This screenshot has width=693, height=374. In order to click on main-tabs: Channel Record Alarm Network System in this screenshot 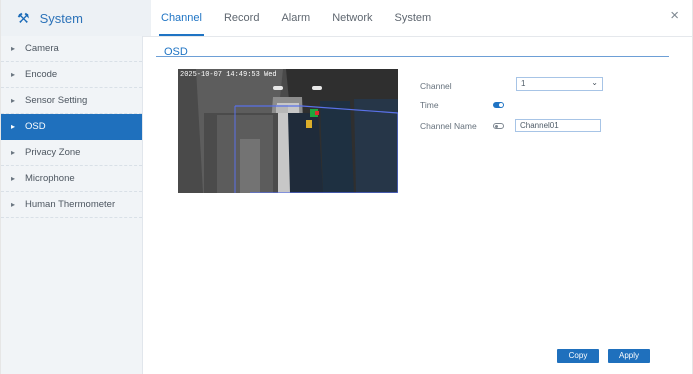, I will do `click(296, 18)`.